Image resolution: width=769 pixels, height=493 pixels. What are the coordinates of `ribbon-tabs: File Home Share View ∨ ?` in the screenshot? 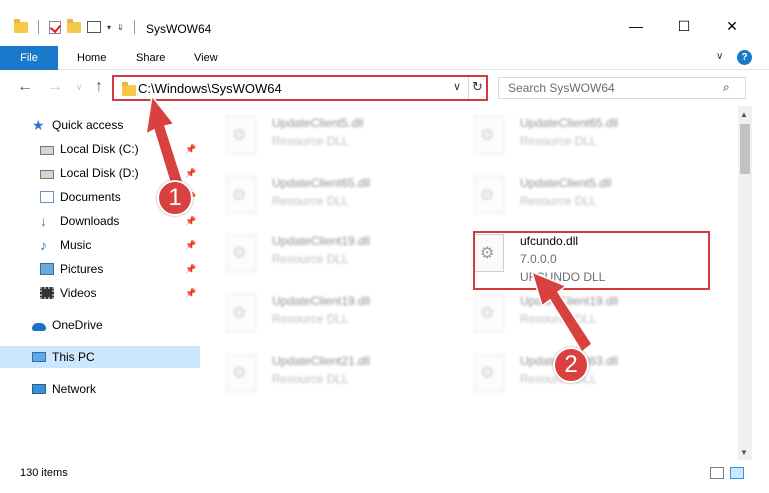 It's located at (384, 58).